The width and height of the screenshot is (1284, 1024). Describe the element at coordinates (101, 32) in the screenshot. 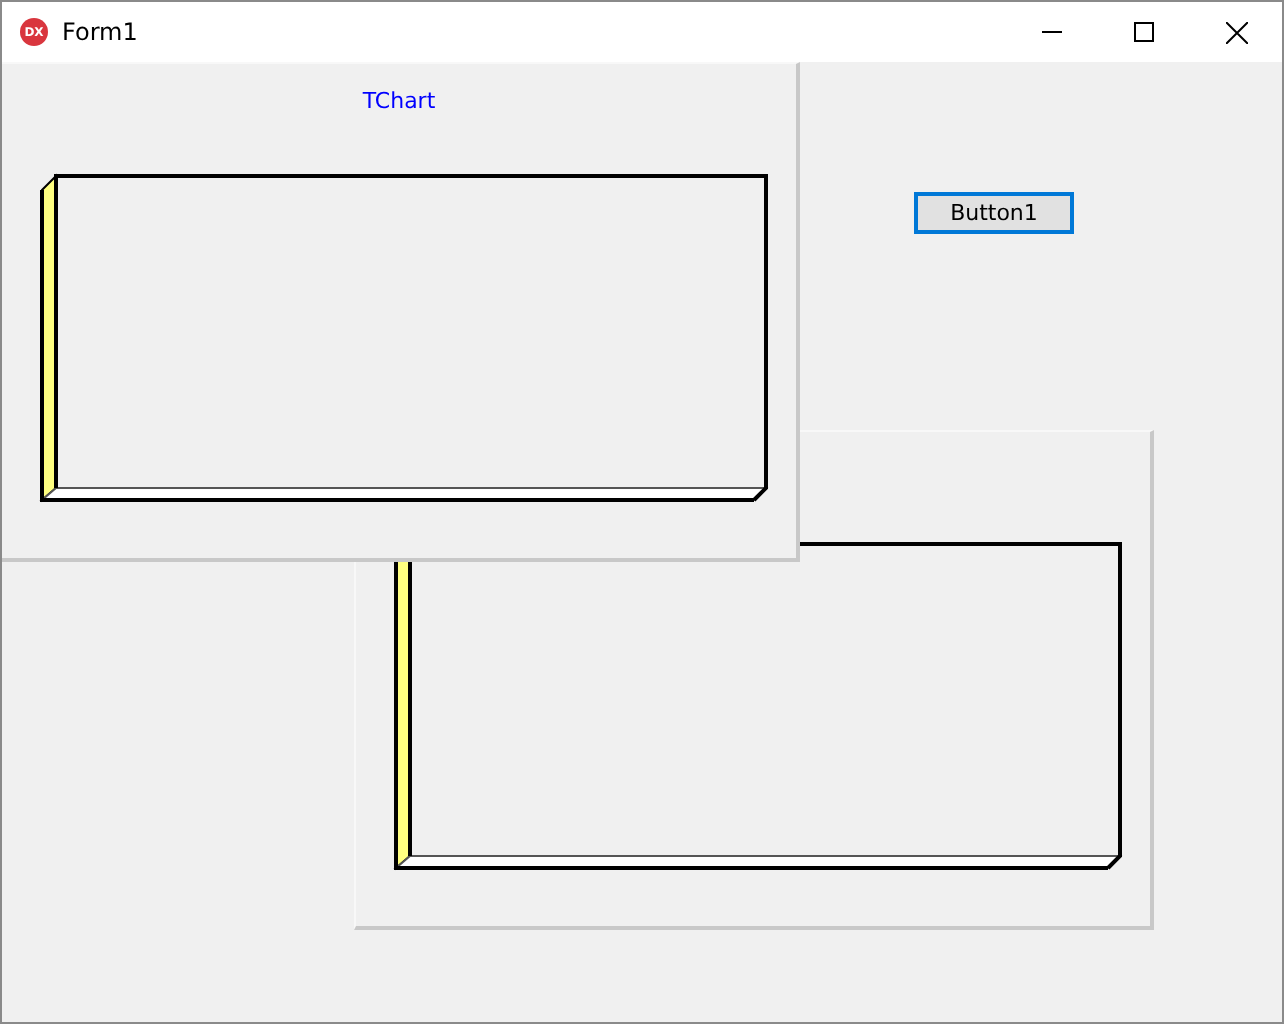

I see `window-title: Form1` at that location.